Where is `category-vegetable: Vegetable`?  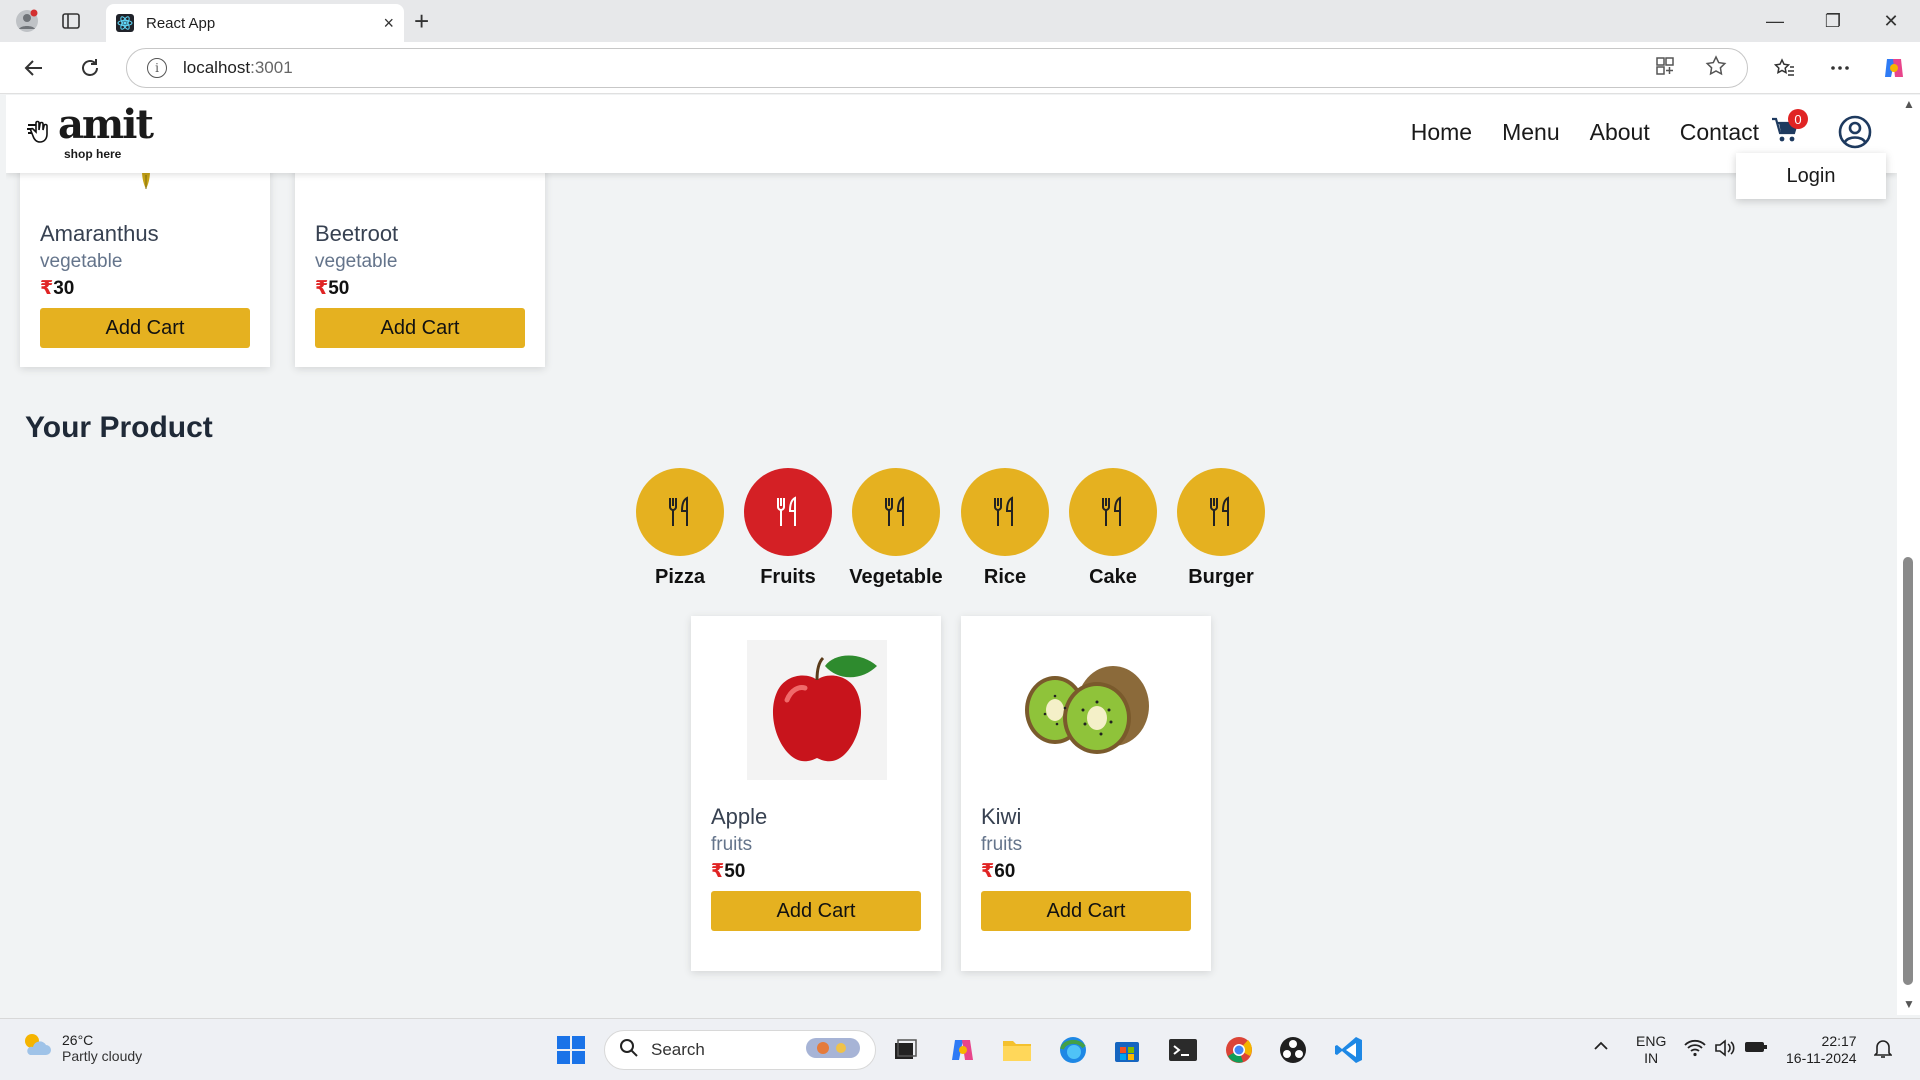 category-vegetable: Vegetable is located at coordinates (896, 528).